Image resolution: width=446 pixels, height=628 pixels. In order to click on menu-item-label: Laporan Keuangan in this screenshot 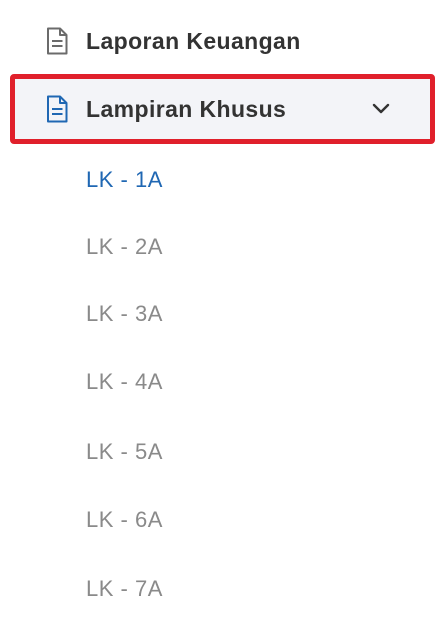, I will do `click(193, 40)`.